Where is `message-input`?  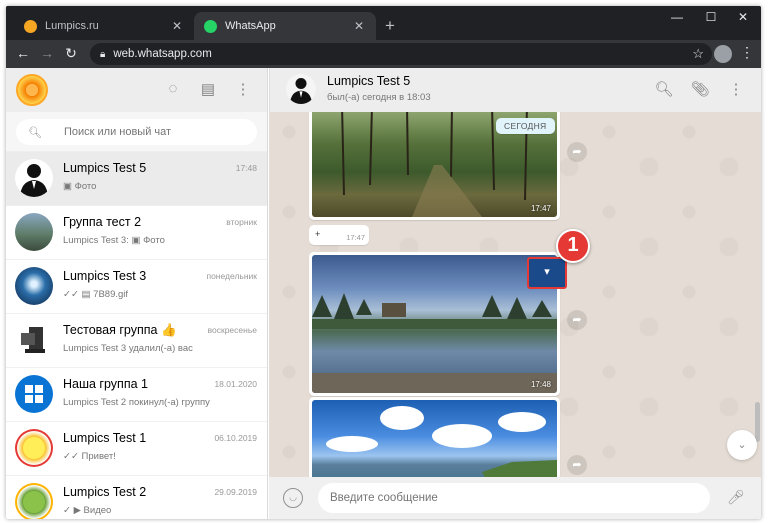
message-input is located at coordinates (514, 498).